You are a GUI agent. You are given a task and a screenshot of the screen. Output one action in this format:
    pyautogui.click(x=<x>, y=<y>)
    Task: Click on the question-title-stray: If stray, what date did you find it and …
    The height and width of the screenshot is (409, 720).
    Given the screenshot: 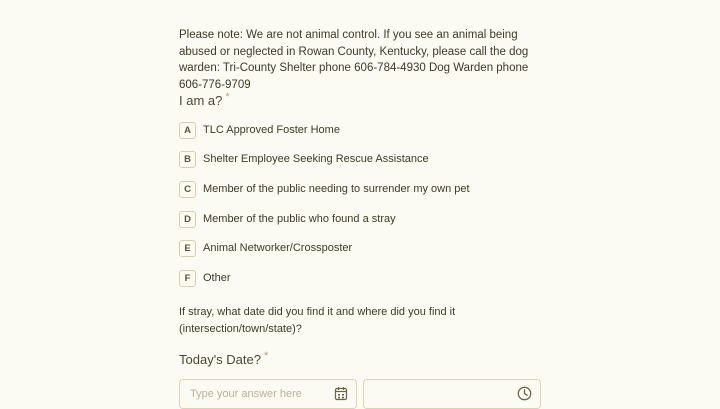 What is the action you would take?
    pyautogui.click(x=317, y=320)
    